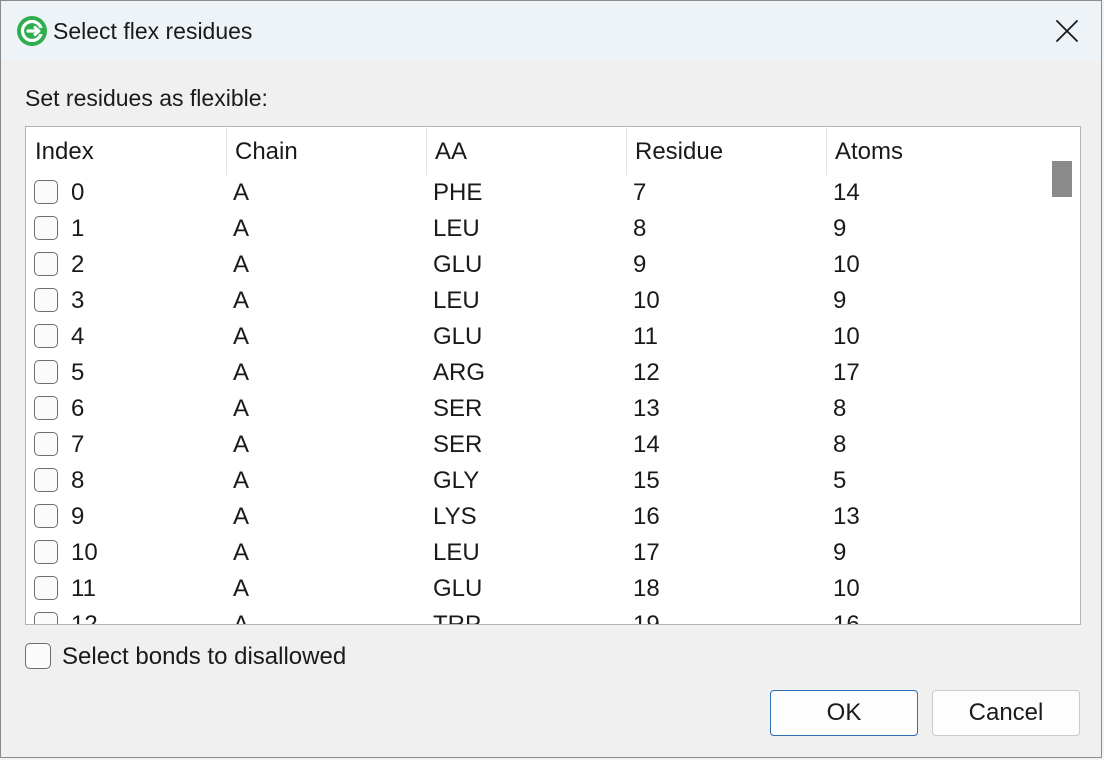 The height and width of the screenshot is (760, 1104). I want to click on cell-index: 9, so click(78, 516).